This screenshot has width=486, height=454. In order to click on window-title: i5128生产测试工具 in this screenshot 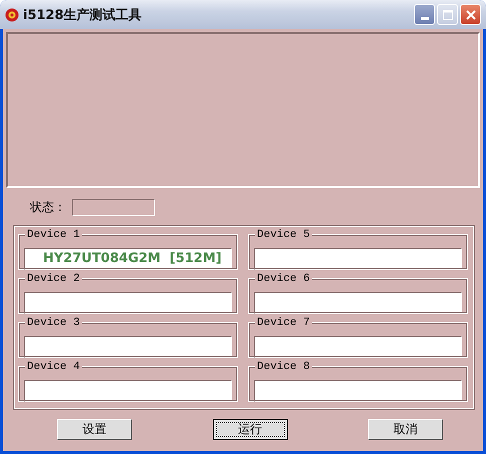, I will do `click(83, 15)`.